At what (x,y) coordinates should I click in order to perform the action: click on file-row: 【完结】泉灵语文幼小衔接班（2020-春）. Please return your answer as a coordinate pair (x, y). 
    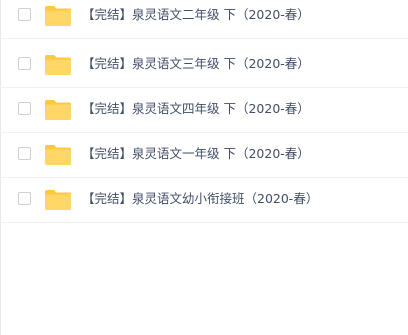
    Looking at the image, I should click on (204, 201).